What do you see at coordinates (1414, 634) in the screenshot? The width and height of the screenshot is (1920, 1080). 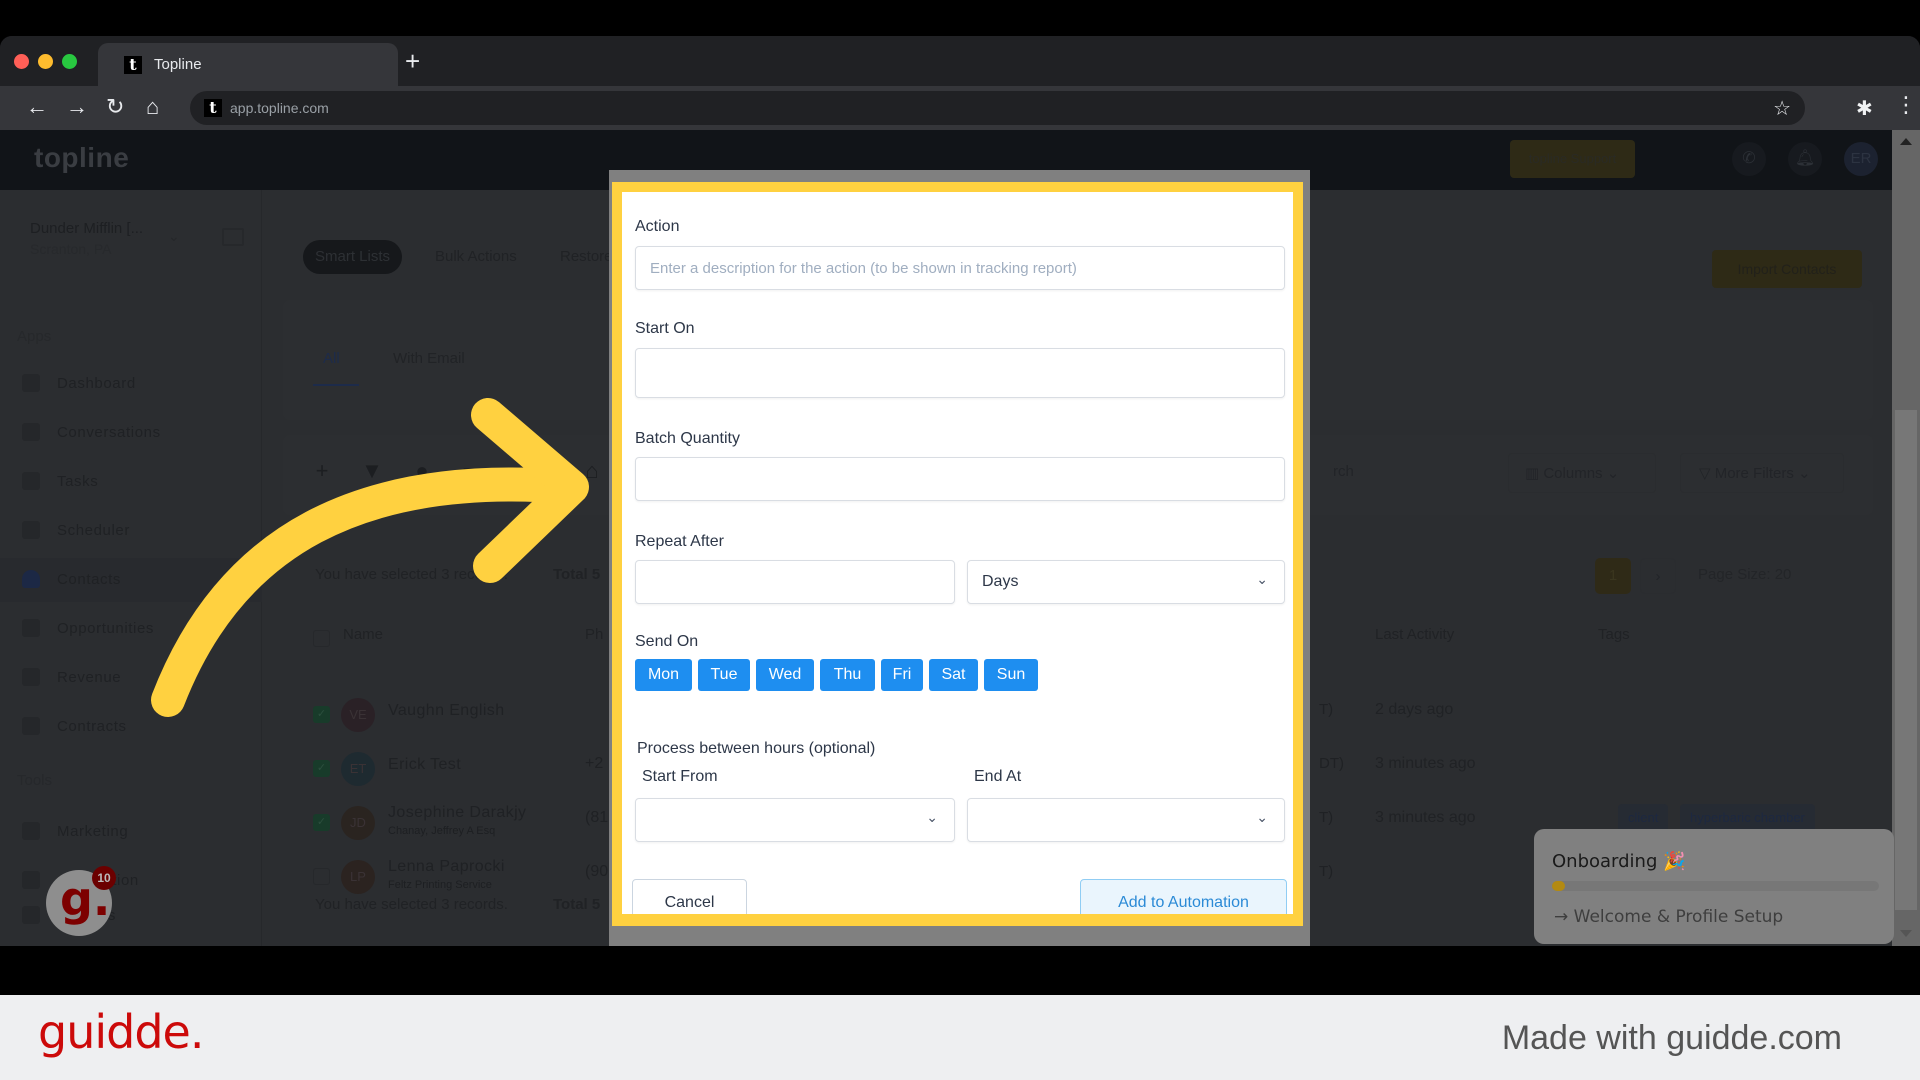 I see `column-header-last-activity: Last Activity` at bounding box center [1414, 634].